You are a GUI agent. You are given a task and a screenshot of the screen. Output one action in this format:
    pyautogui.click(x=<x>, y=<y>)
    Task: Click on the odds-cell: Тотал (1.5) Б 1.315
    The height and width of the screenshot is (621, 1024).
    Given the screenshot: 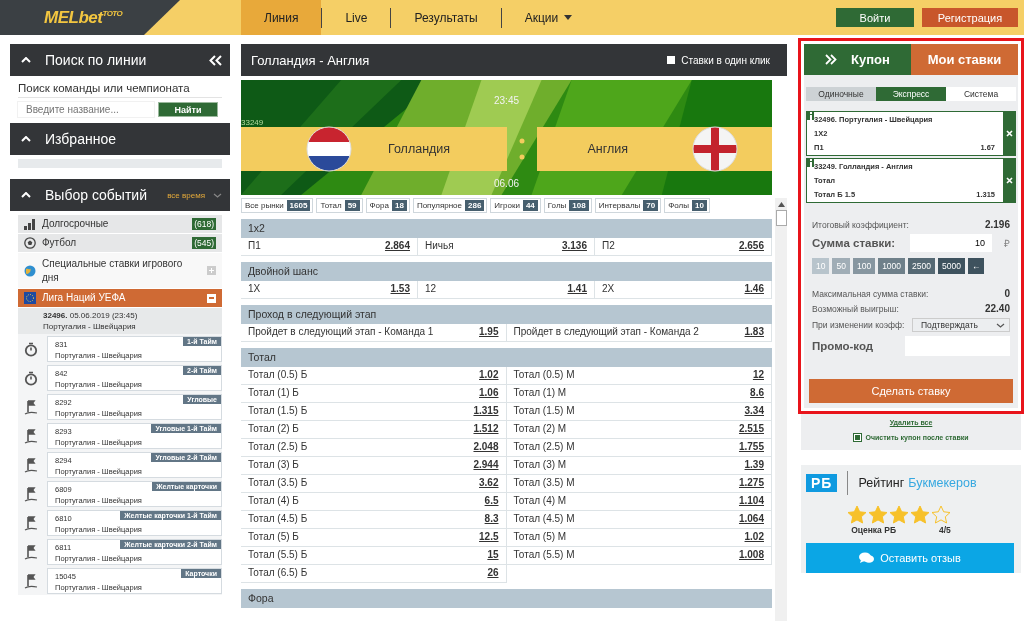 What is the action you would take?
    pyautogui.click(x=374, y=412)
    